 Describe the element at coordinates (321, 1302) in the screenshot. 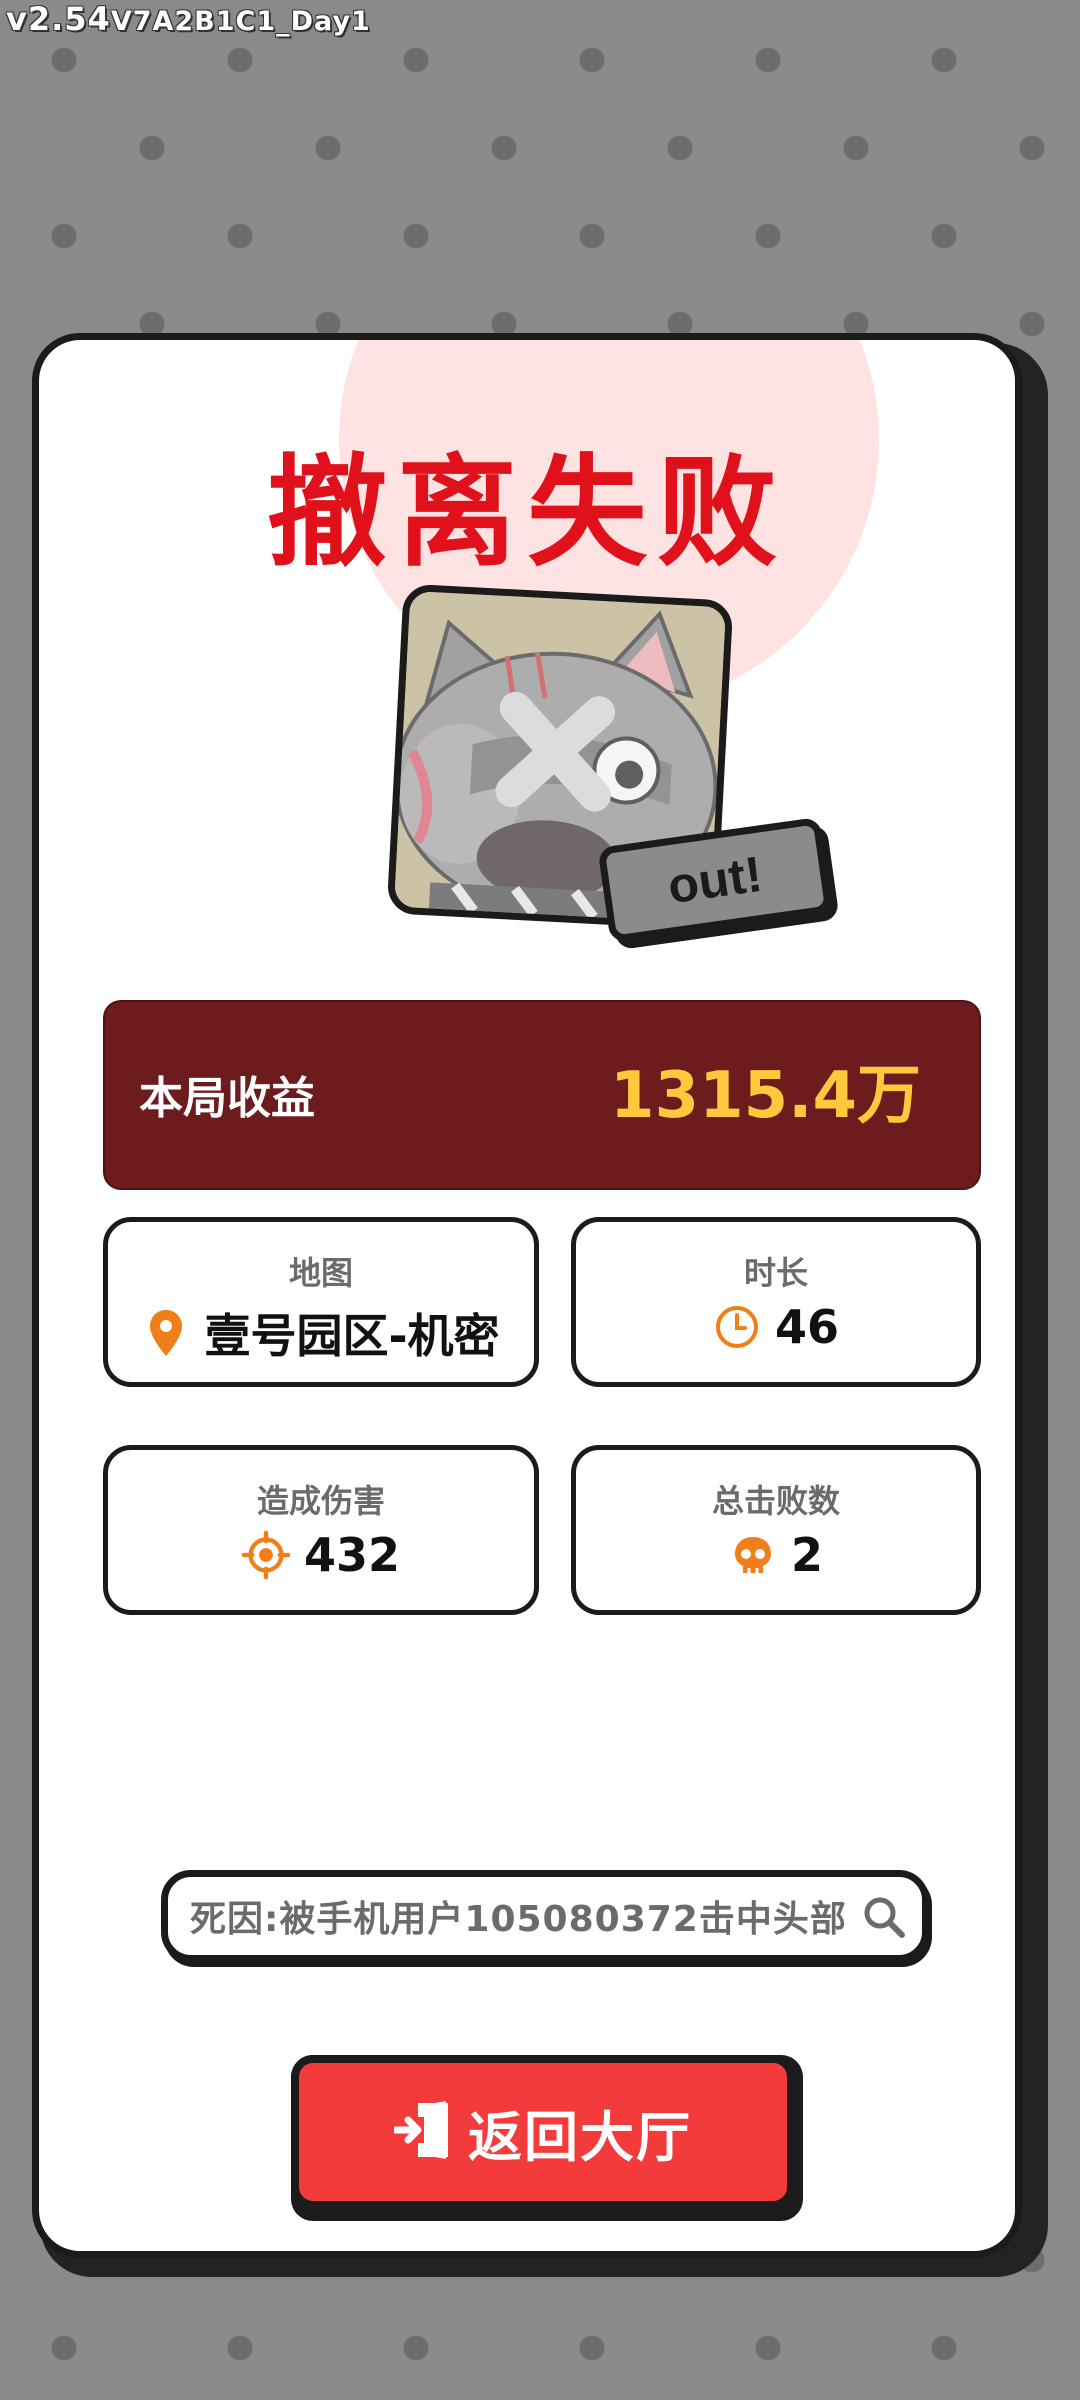

I see `stat-card-map: 地图 壹号园区-机密` at that location.